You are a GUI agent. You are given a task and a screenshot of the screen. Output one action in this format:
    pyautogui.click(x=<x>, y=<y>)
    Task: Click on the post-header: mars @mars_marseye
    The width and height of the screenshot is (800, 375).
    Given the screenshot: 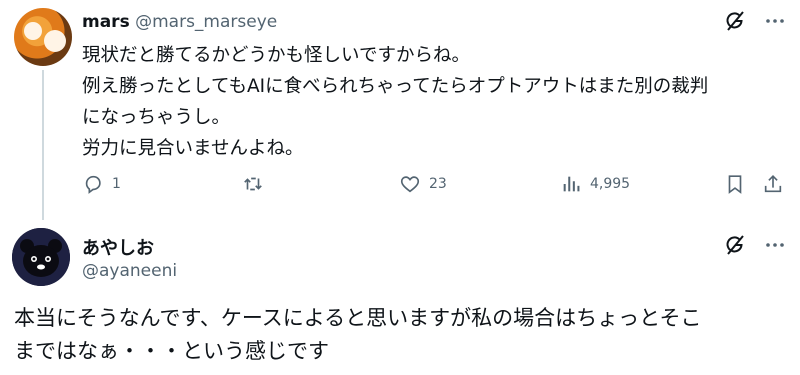 What is the action you would take?
    pyautogui.click(x=179, y=22)
    